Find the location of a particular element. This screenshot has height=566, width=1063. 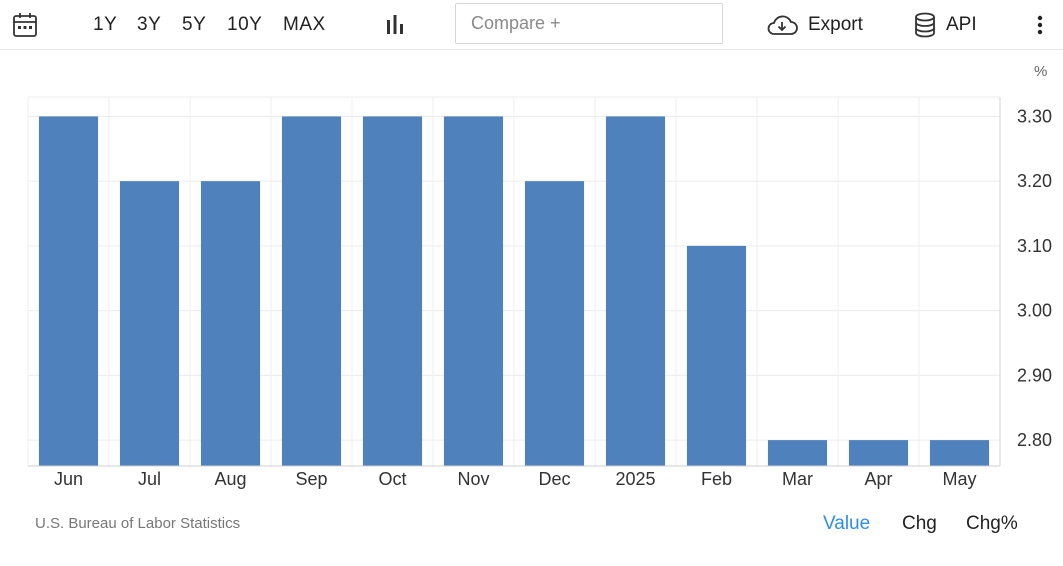

tab-value: Value is located at coordinates (846, 524).